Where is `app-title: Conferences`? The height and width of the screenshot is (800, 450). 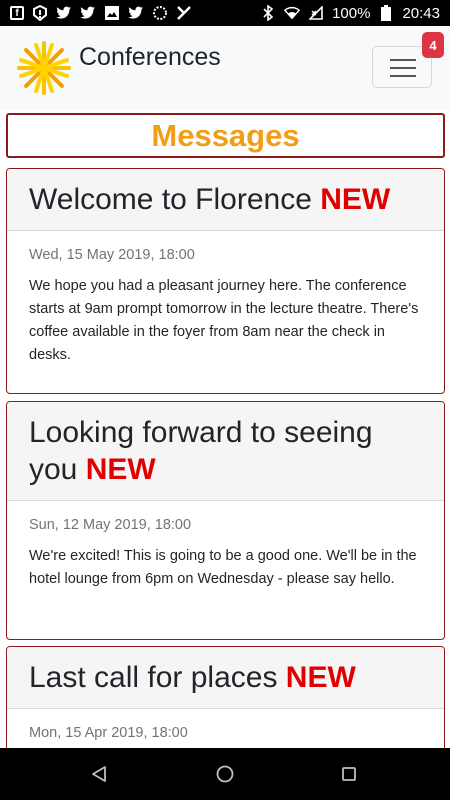 app-title: Conferences is located at coordinates (150, 57).